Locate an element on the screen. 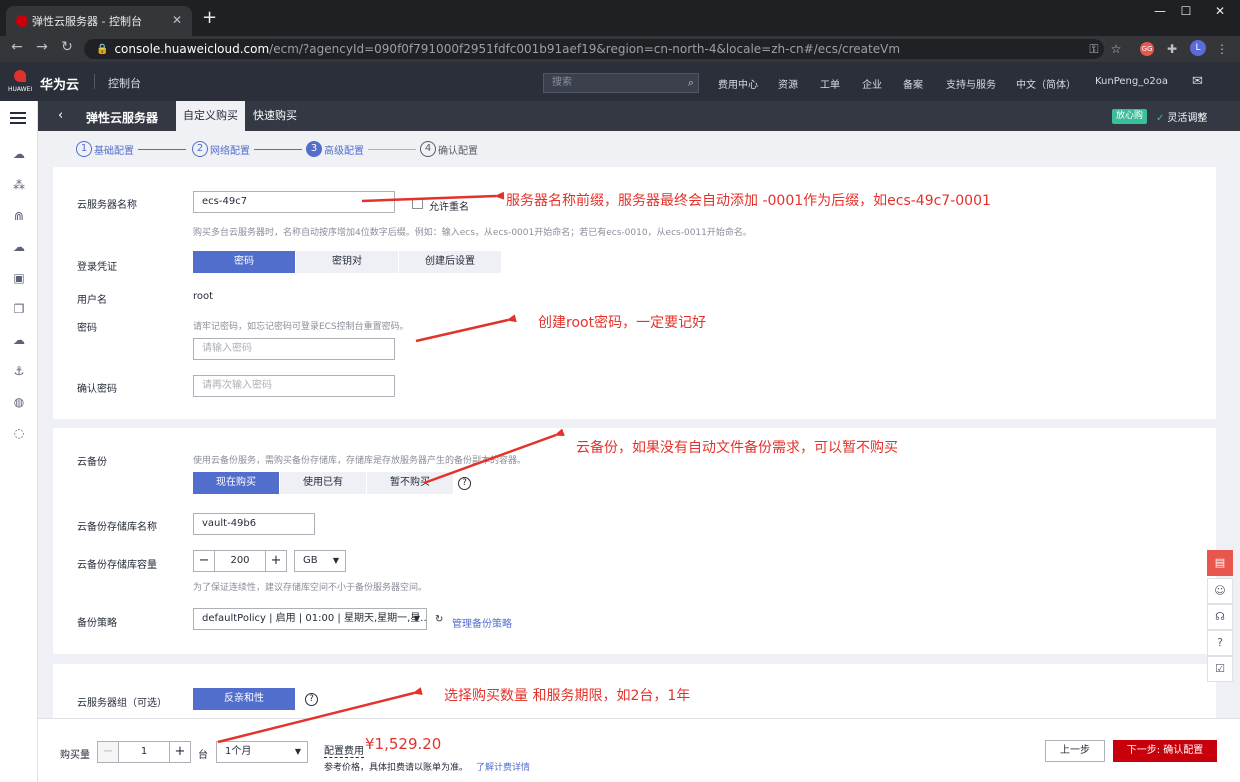 This screenshot has width=1240, height=782. help-icon: ? is located at coordinates (1220, 643).